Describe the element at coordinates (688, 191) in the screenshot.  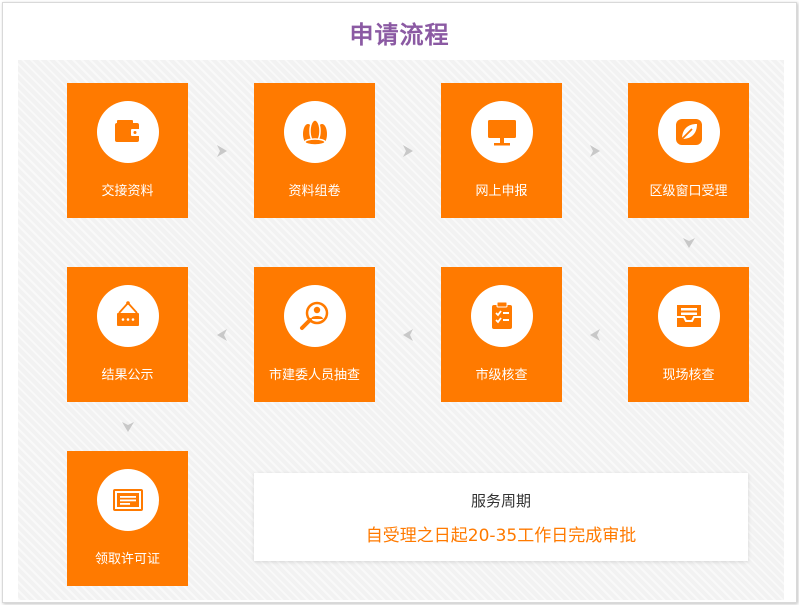
I see `step-label: 区级窗口受理` at that location.